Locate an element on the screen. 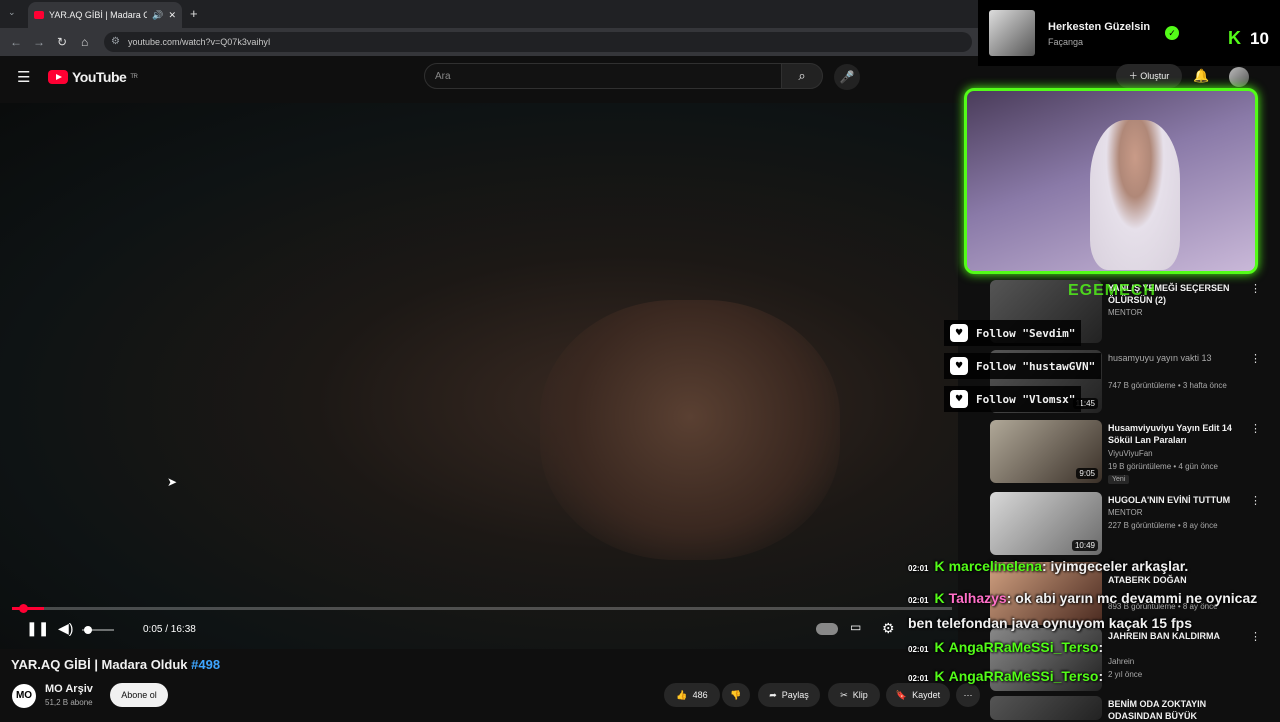  share-icon: ➦ is located at coordinates (773, 694).